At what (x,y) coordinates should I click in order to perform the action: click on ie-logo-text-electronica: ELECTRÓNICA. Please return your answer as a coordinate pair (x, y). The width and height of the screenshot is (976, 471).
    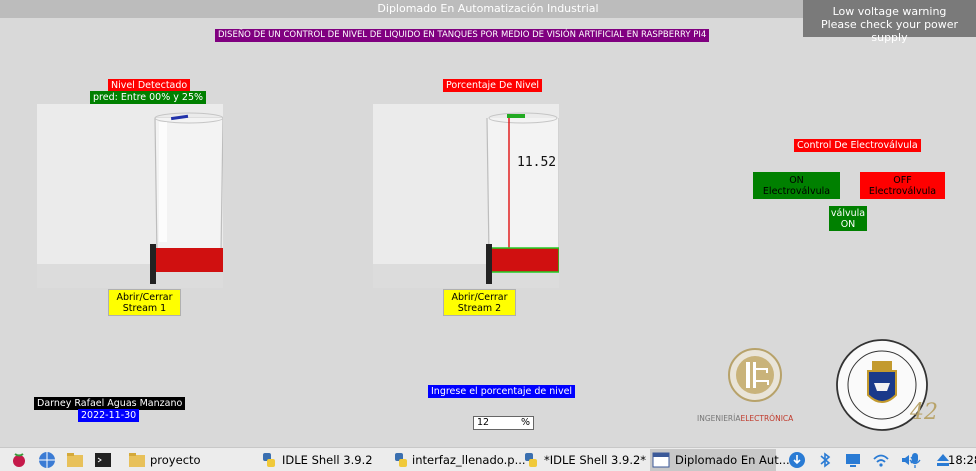
    Looking at the image, I should click on (767, 418).